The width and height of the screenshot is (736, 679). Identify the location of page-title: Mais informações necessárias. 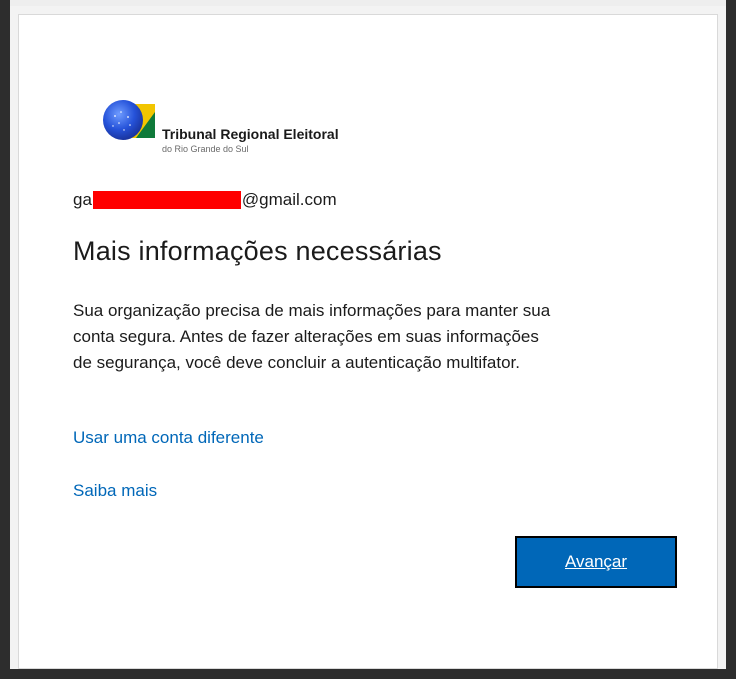
(257, 251).